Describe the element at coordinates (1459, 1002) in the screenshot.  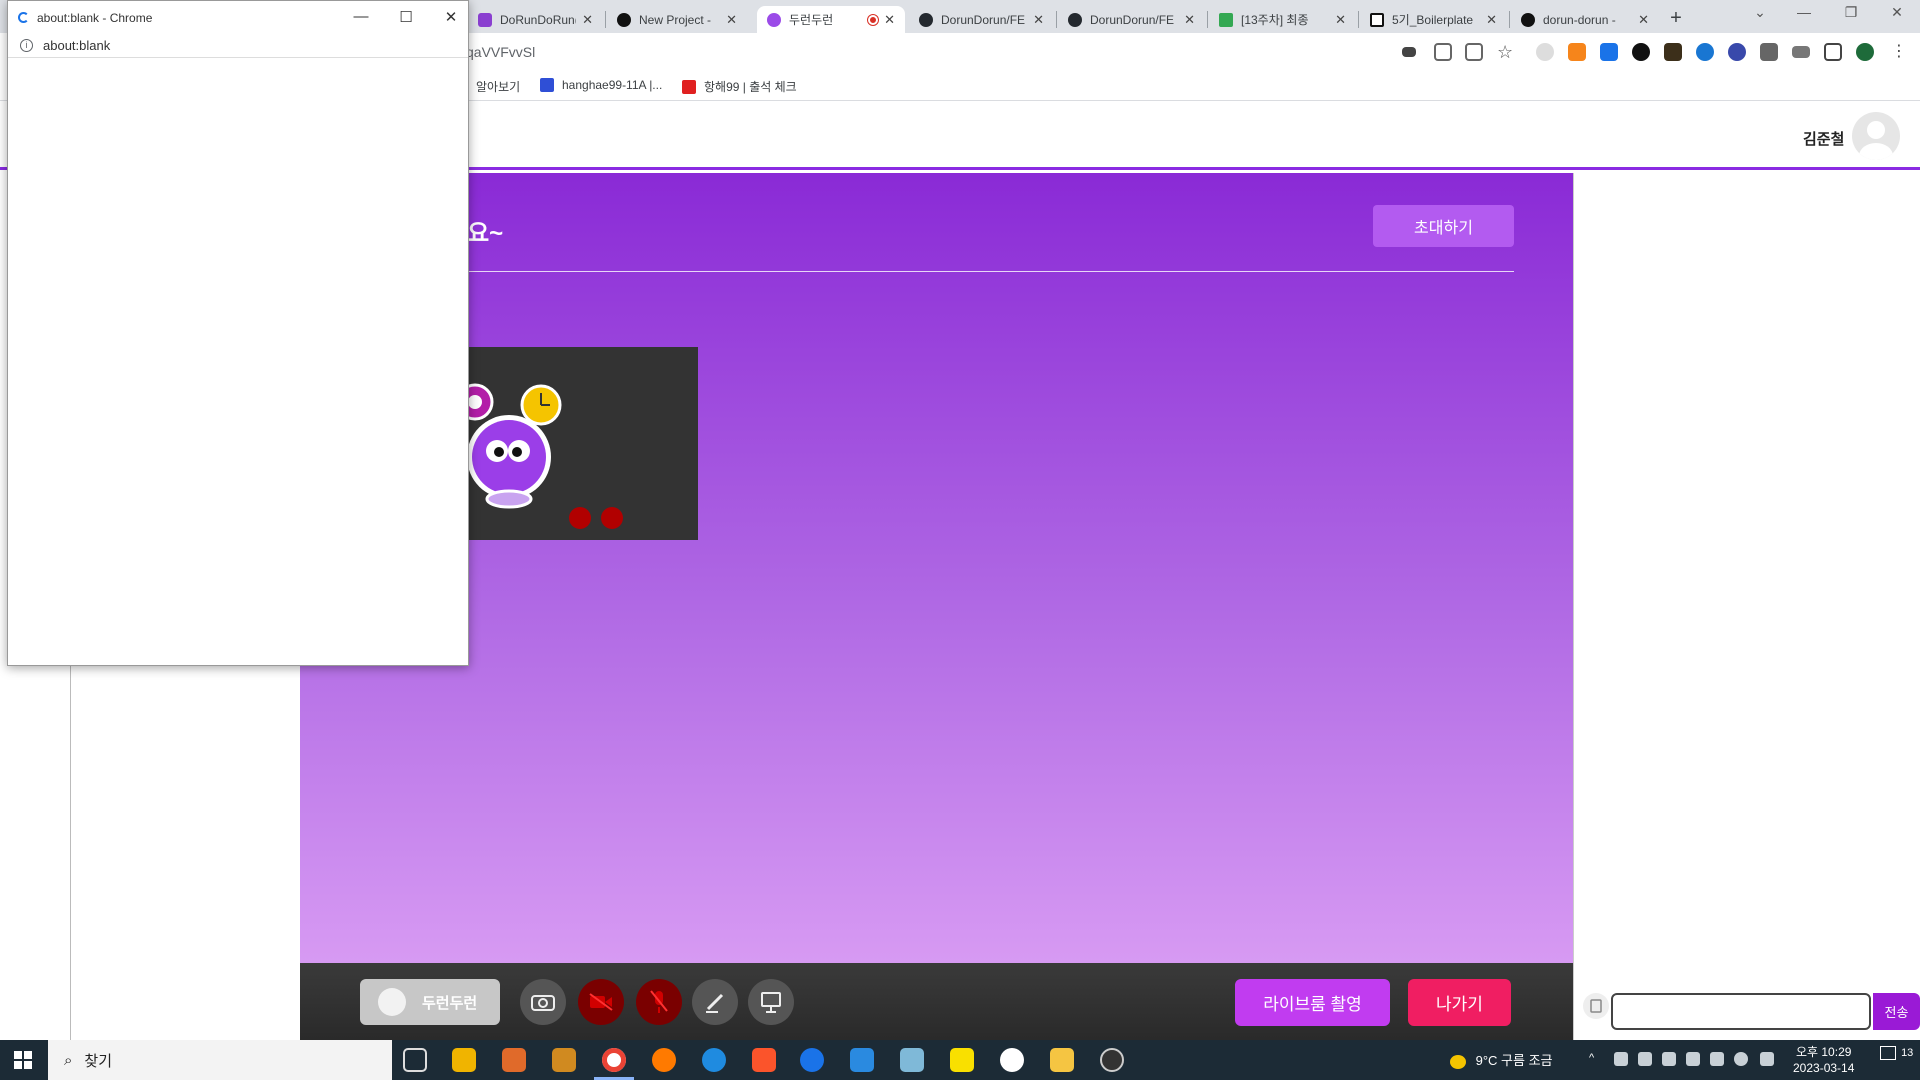
I see `leave-button: 나가기` at that location.